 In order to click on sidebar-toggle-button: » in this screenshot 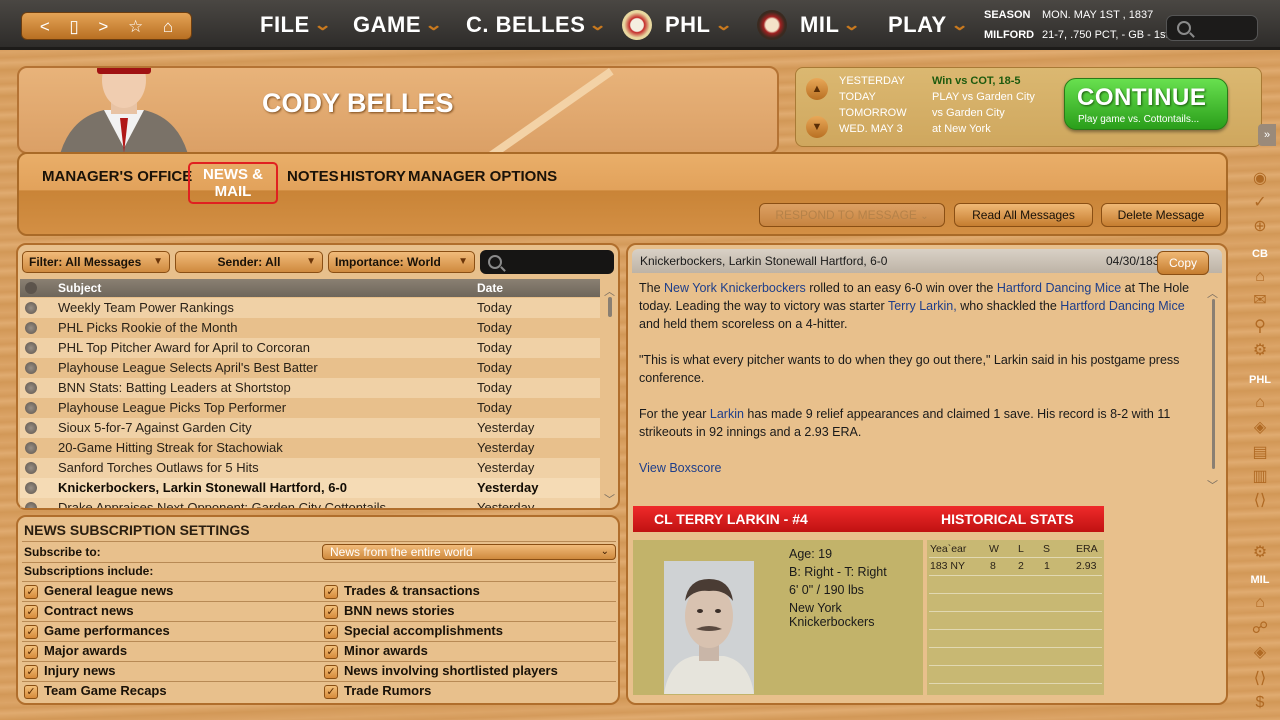, I will do `click(1267, 135)`.